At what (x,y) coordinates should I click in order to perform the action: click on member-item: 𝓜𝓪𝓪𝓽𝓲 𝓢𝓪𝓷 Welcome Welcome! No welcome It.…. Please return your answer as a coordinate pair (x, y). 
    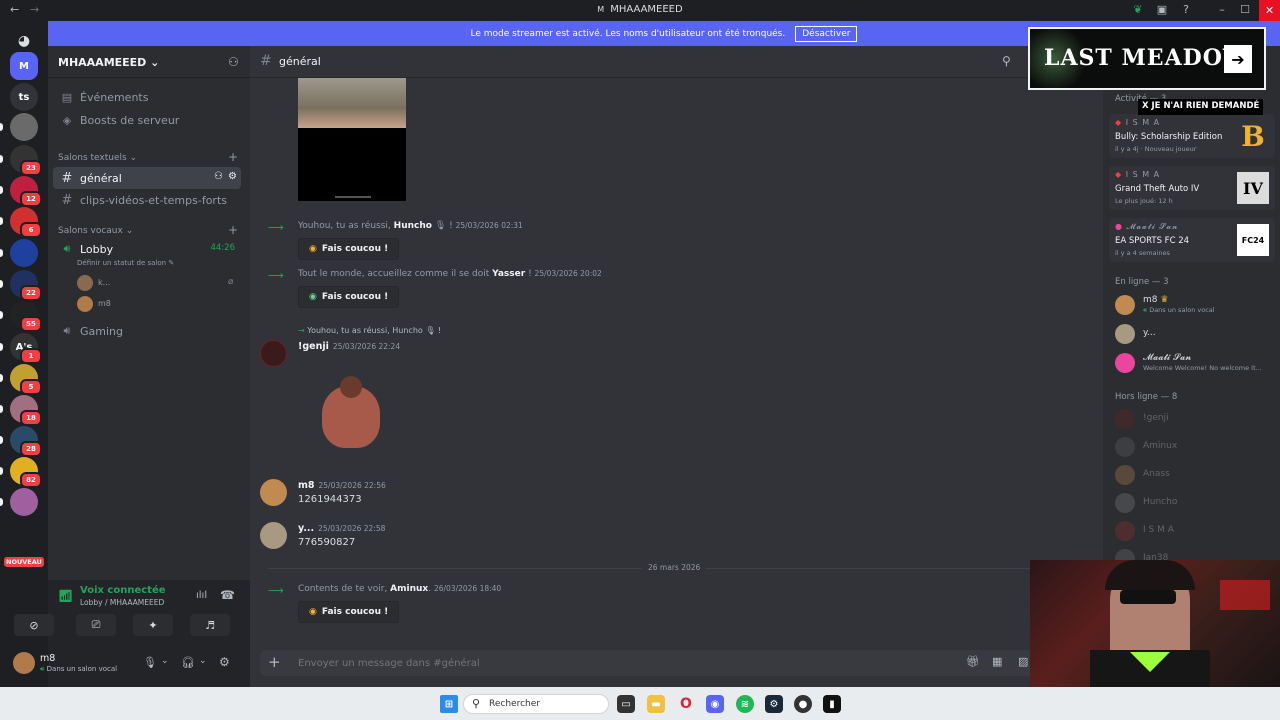
    Looking at the image, I should click on (1192, 363).